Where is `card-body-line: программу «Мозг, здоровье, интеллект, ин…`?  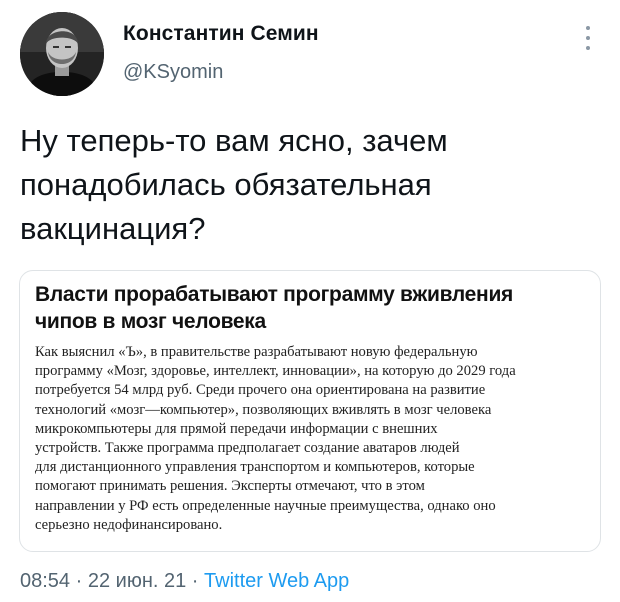
card-body-line: программу «Мозг, здоровье, интеллект, ин… is located at coordinates (275, 371).